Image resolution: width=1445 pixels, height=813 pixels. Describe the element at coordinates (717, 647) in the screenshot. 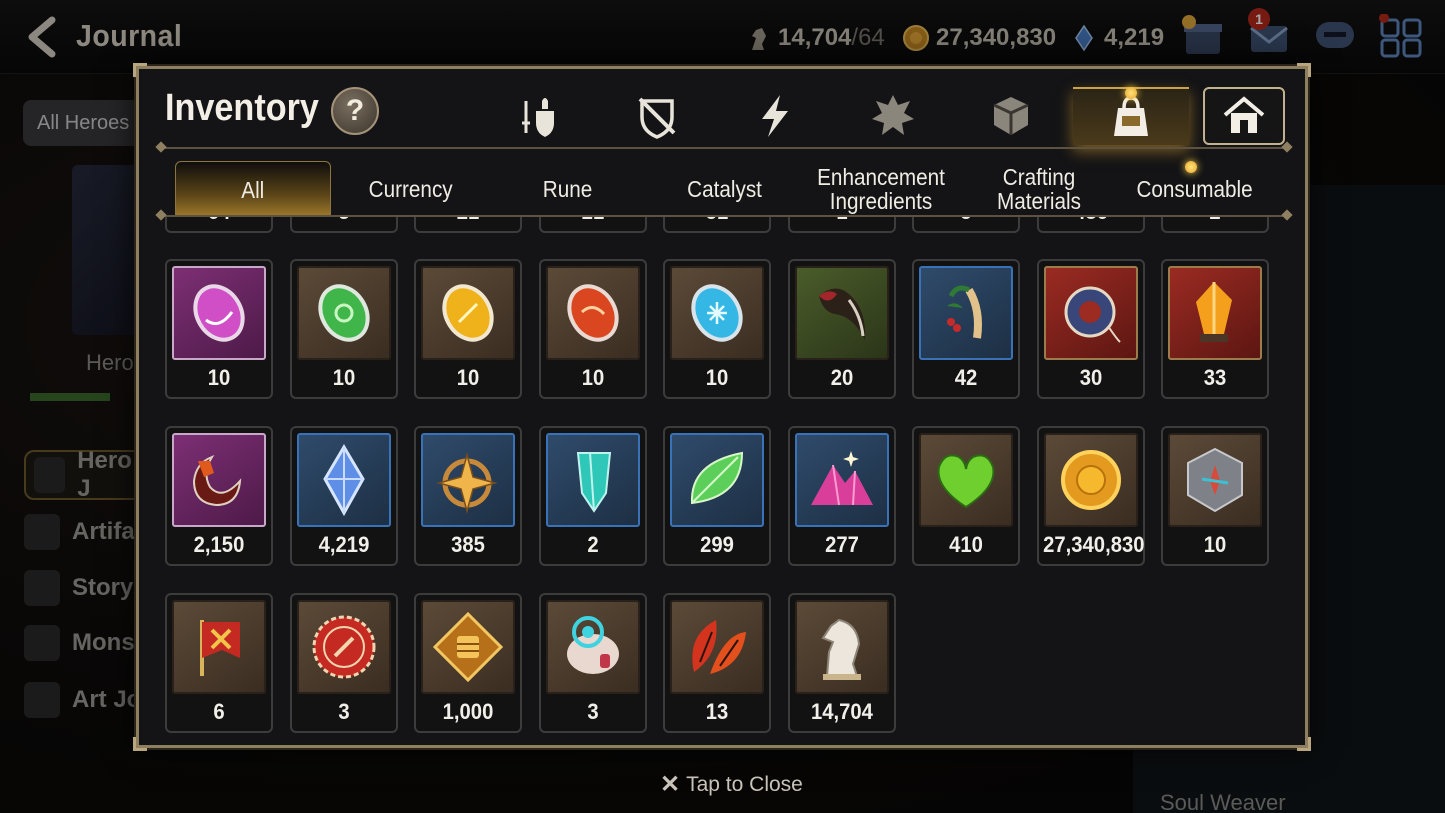

I see `red-leaves-icon` at that location.